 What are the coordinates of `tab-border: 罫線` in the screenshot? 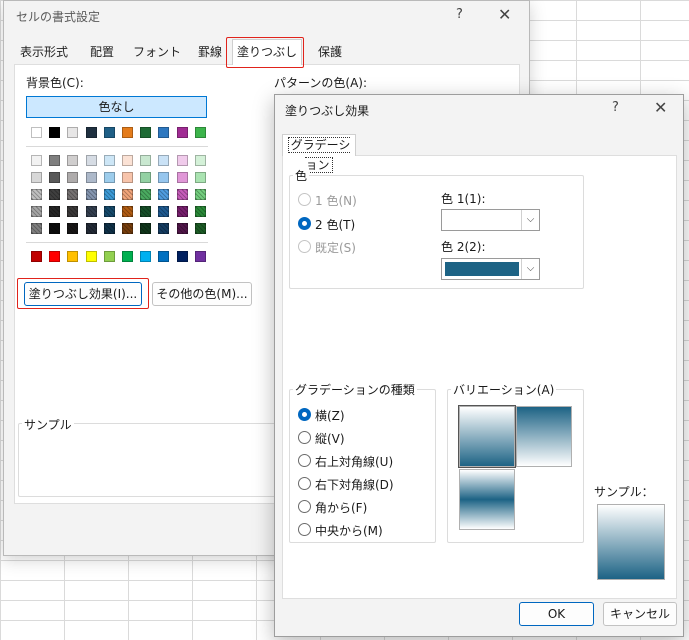 It's located at (210, 52).